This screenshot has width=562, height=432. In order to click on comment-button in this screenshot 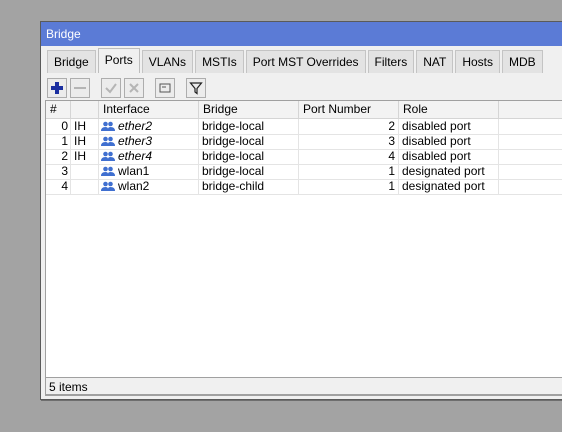, I will do `click(165, 88)`.